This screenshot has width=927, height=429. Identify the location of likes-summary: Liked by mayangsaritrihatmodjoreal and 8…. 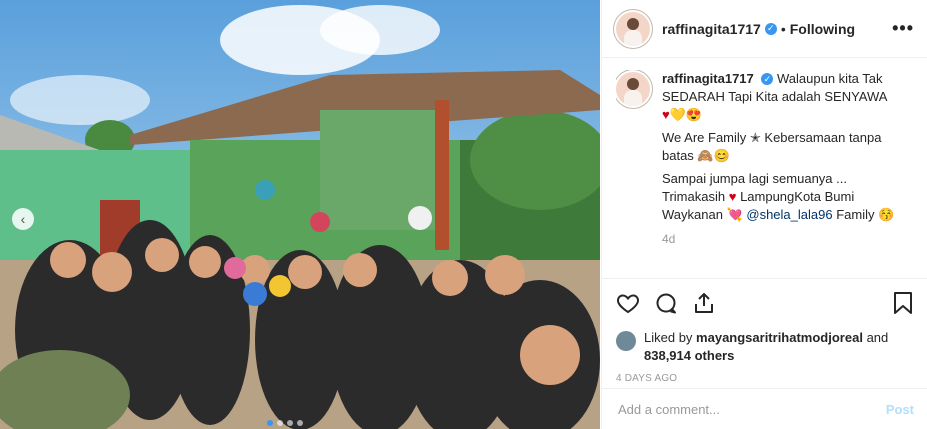
(765, 347).